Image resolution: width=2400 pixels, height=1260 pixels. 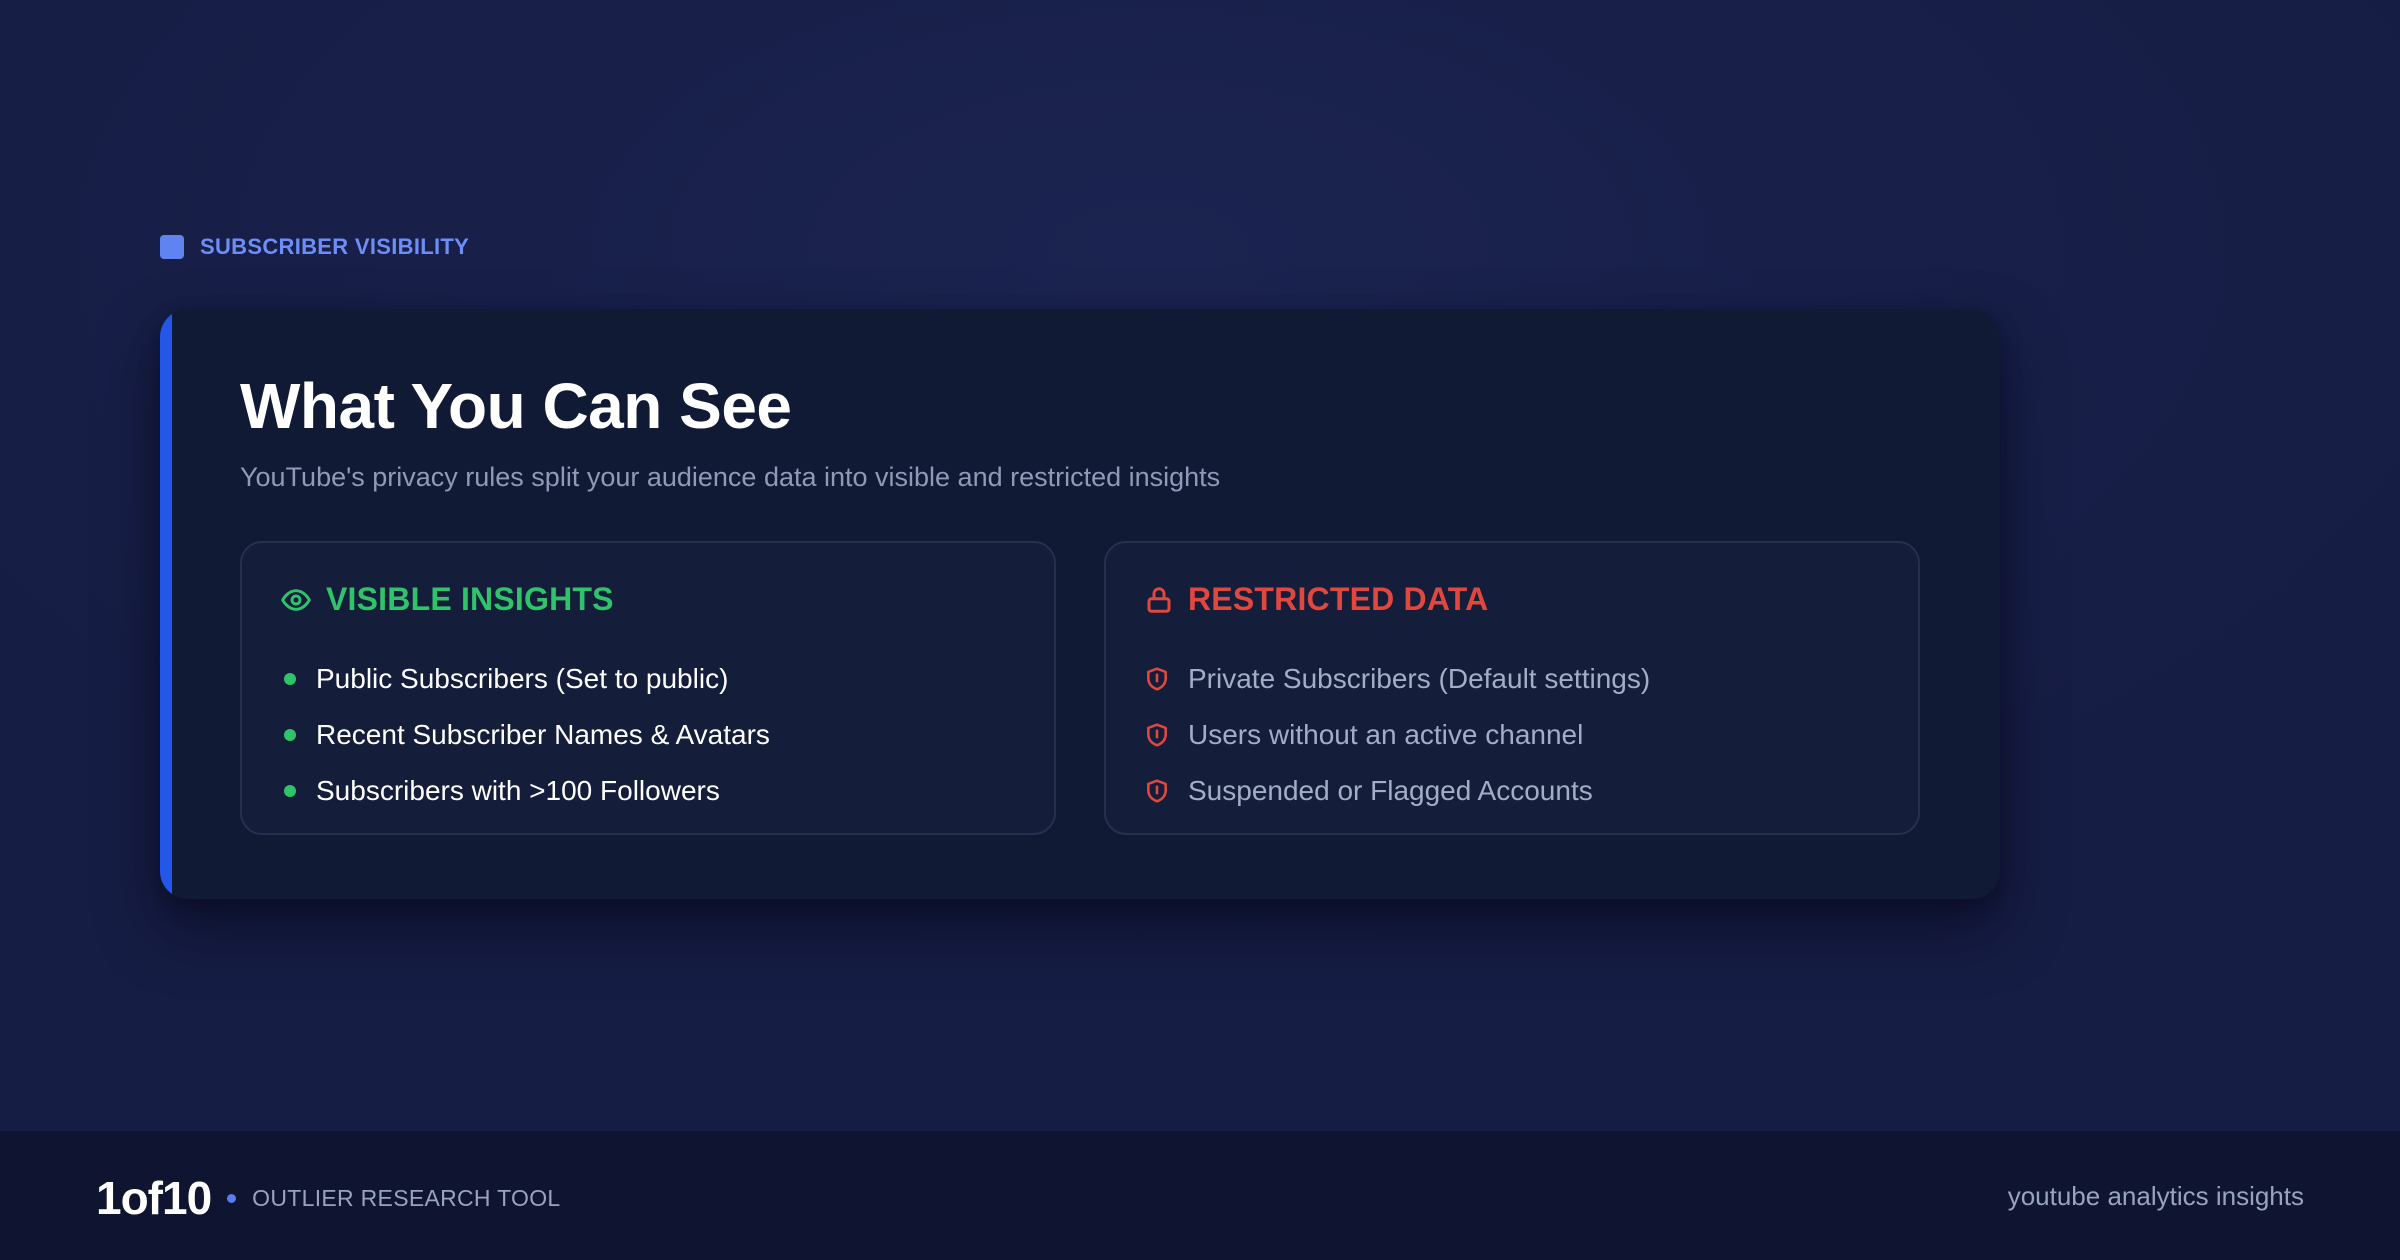 I want to click on eye-icon, so click(x=296, y=600).